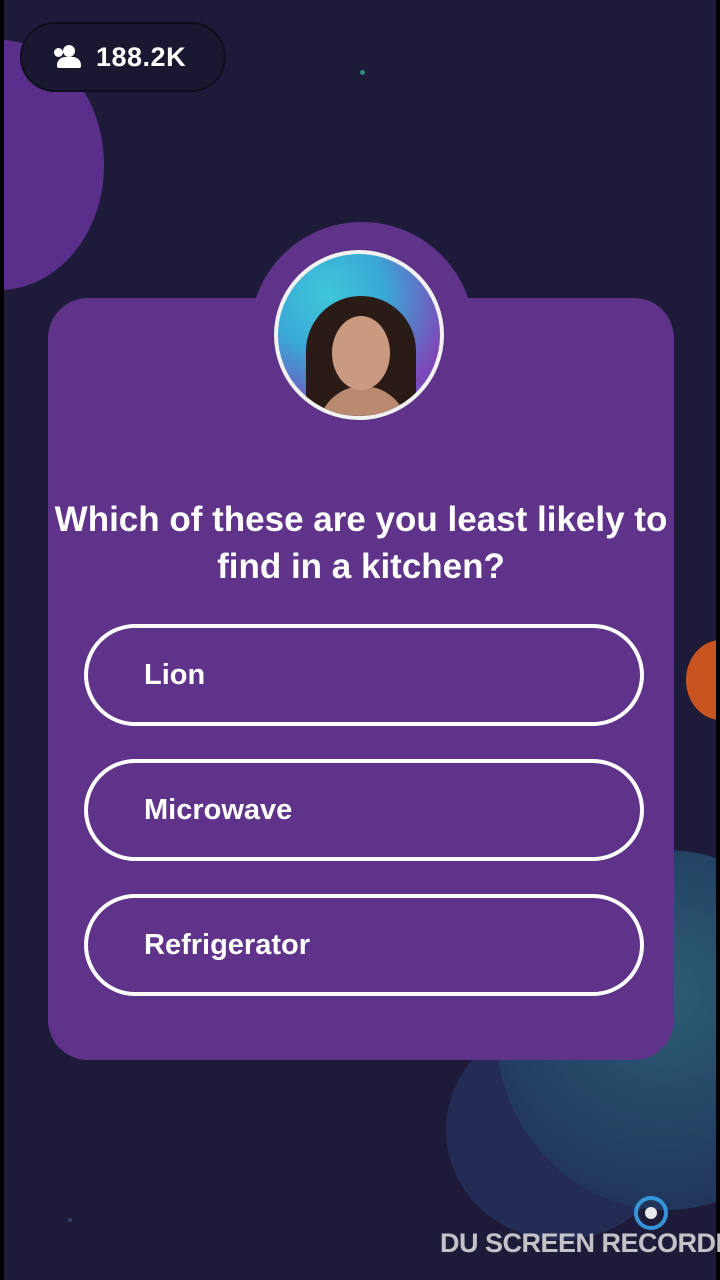  Describe the element at coordinates (175, 674) in the screenshot. I see `answer-option-label: Lion` at that location.